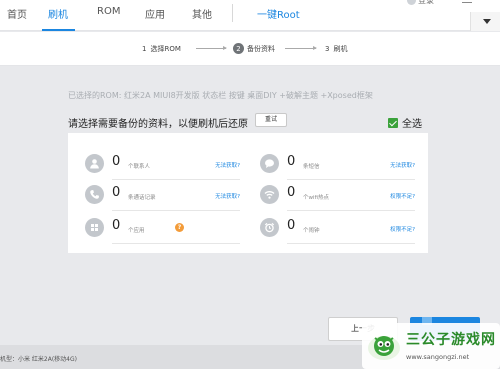  Describe the element at coordinates (232, 13) in the screenshot. I see `nav-divider` at that location.